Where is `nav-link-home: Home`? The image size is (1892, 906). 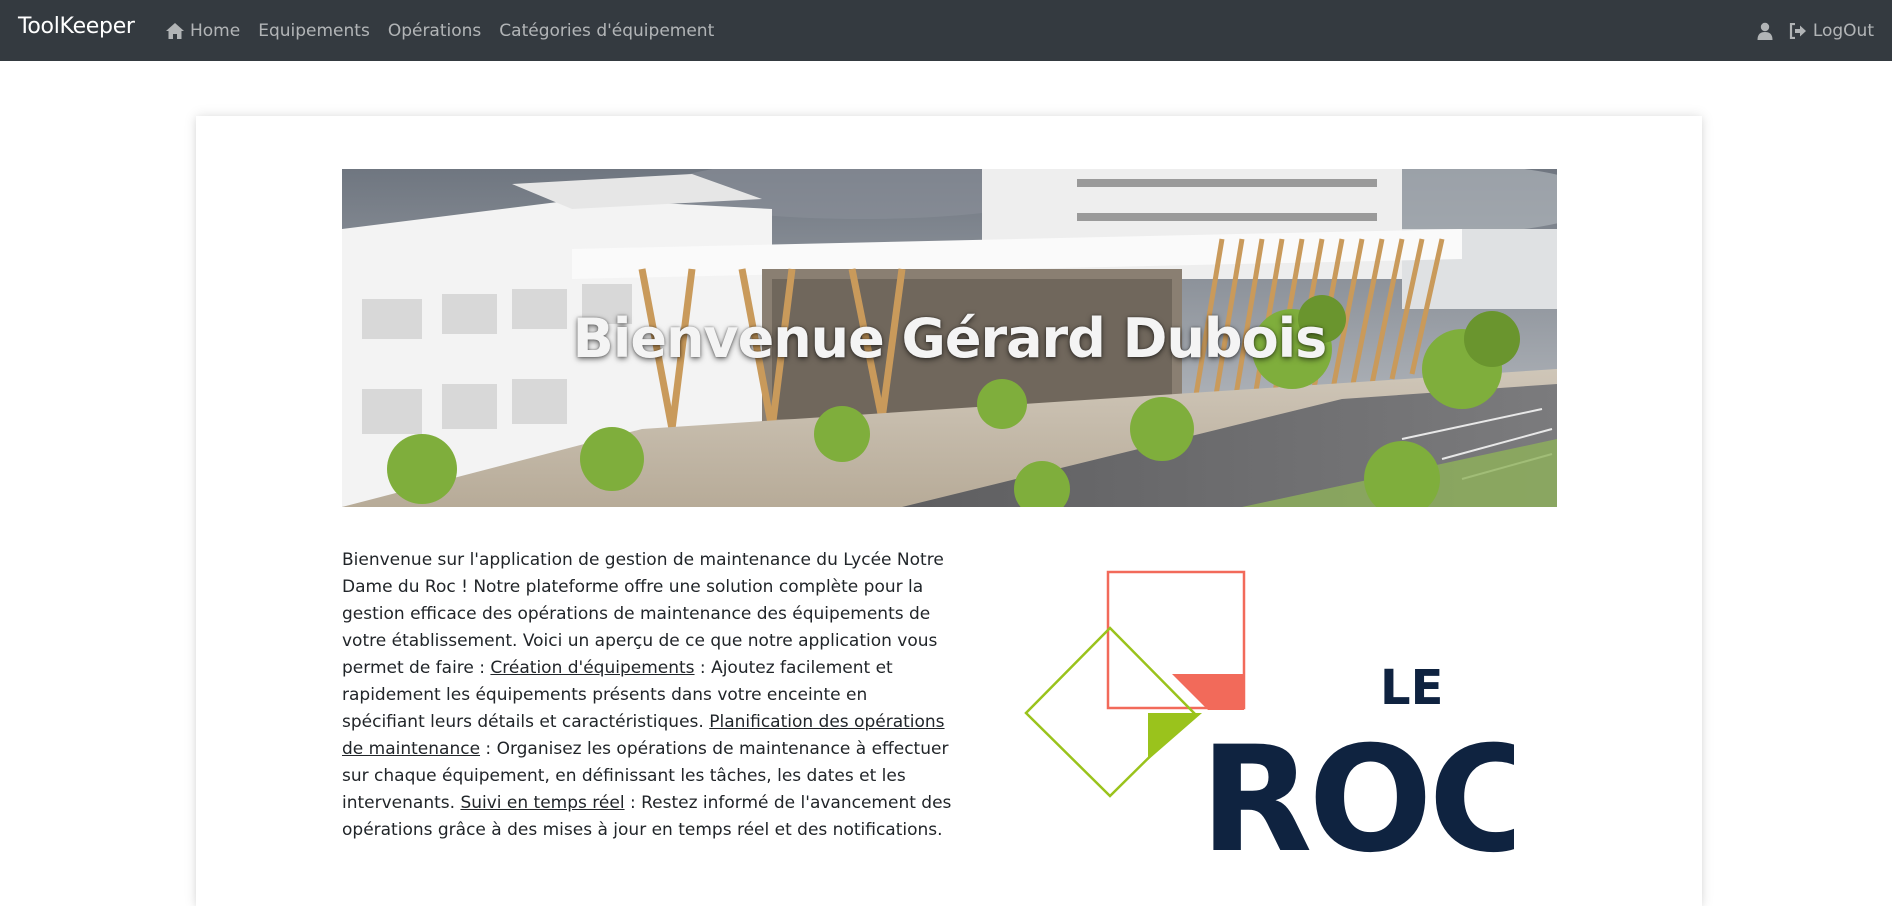
nav-link-home: Home is located at coordinates (202, 31).